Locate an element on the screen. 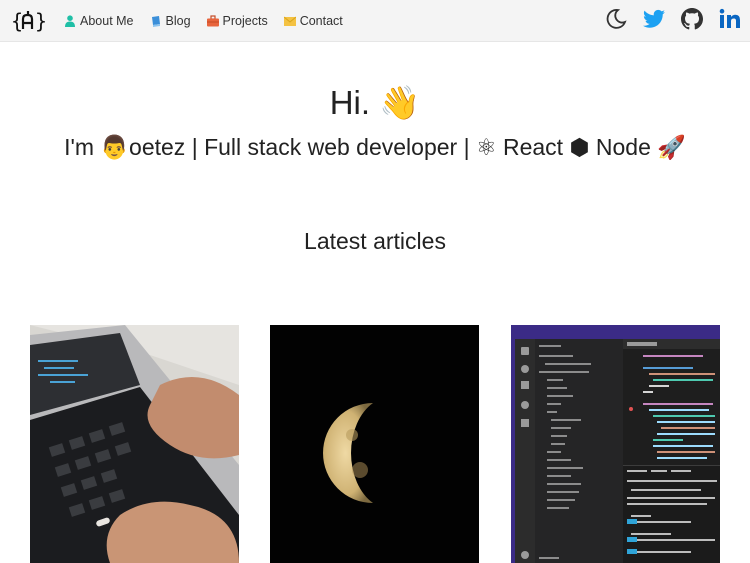 The width and height of the screenshot is (750, 563). github-link is located at coordinates (692, 21).